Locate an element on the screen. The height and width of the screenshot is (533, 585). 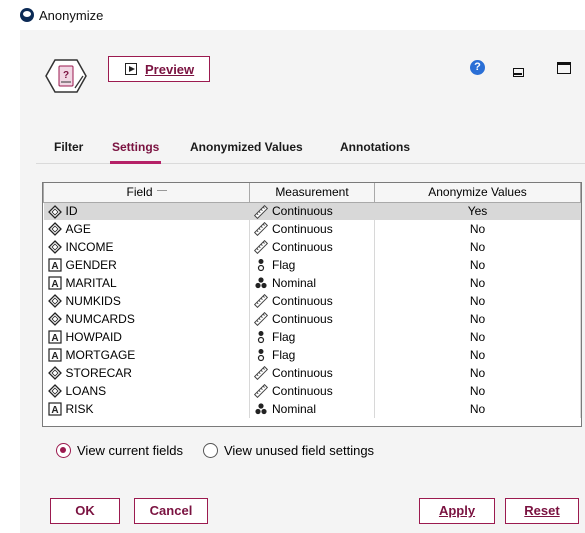
table-row: NUMKIDS Continuous No is located at coordinates (312, 301).